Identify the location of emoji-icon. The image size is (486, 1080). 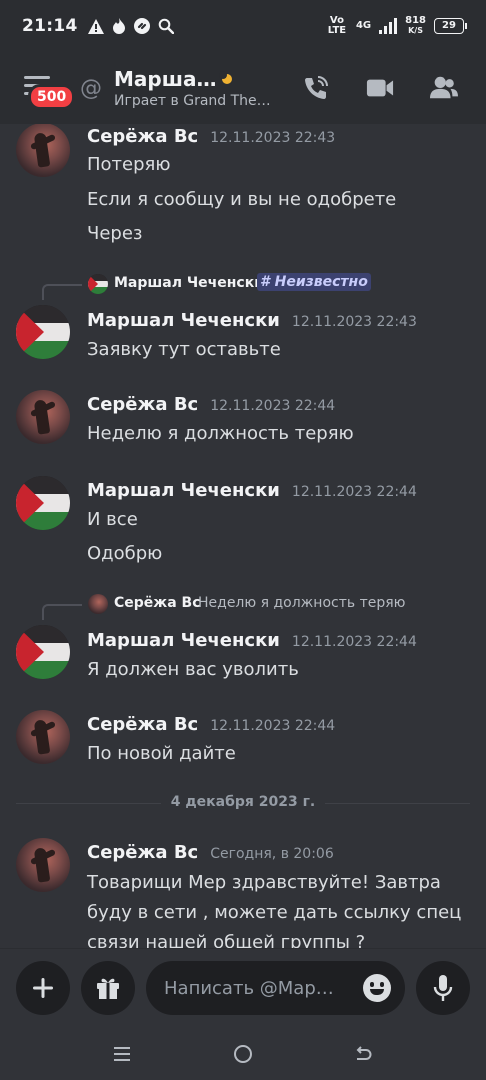
(377, 988).